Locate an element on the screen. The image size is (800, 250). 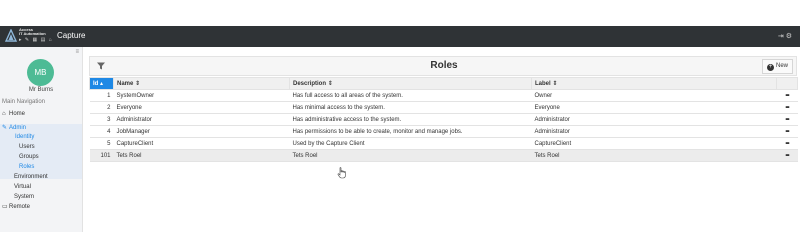
page-title: Roles is located at coordinates (444, 65).